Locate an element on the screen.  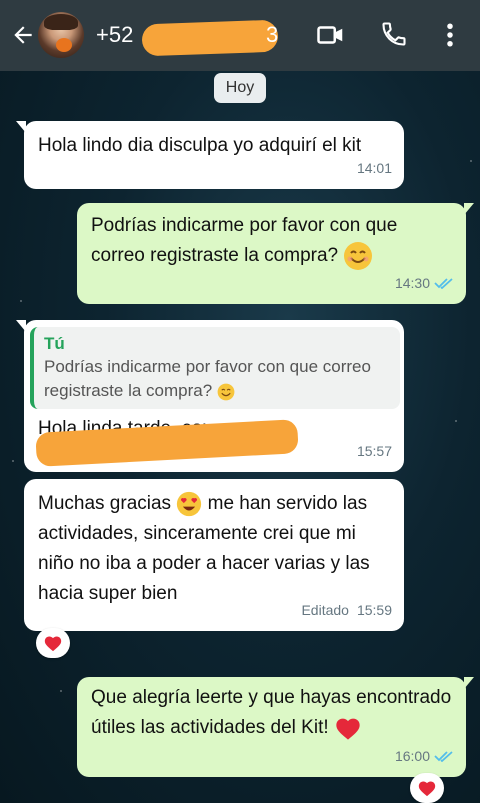
message-meta: 14:30 is located at coordinates (424, 283).